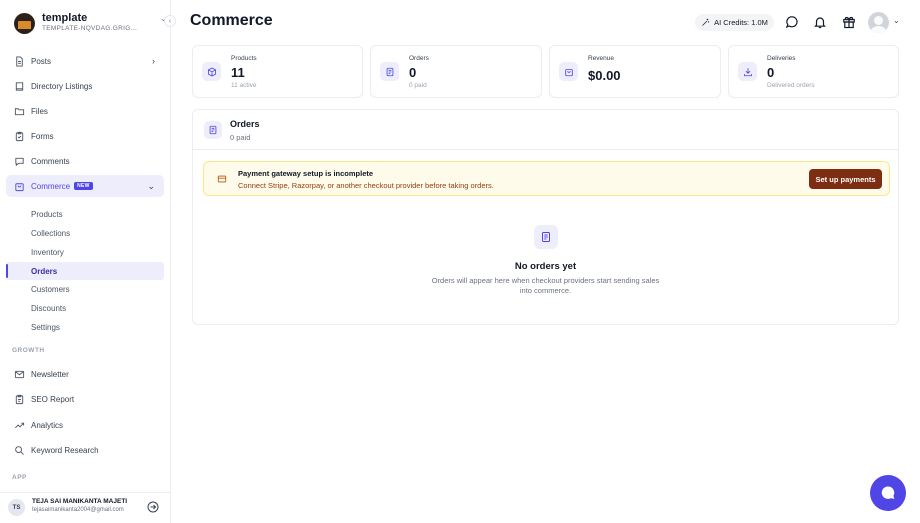  Describe the element at coordinates (85, 136) in the screenshot. I see `sidebar-item-forms: Forms` at that location.